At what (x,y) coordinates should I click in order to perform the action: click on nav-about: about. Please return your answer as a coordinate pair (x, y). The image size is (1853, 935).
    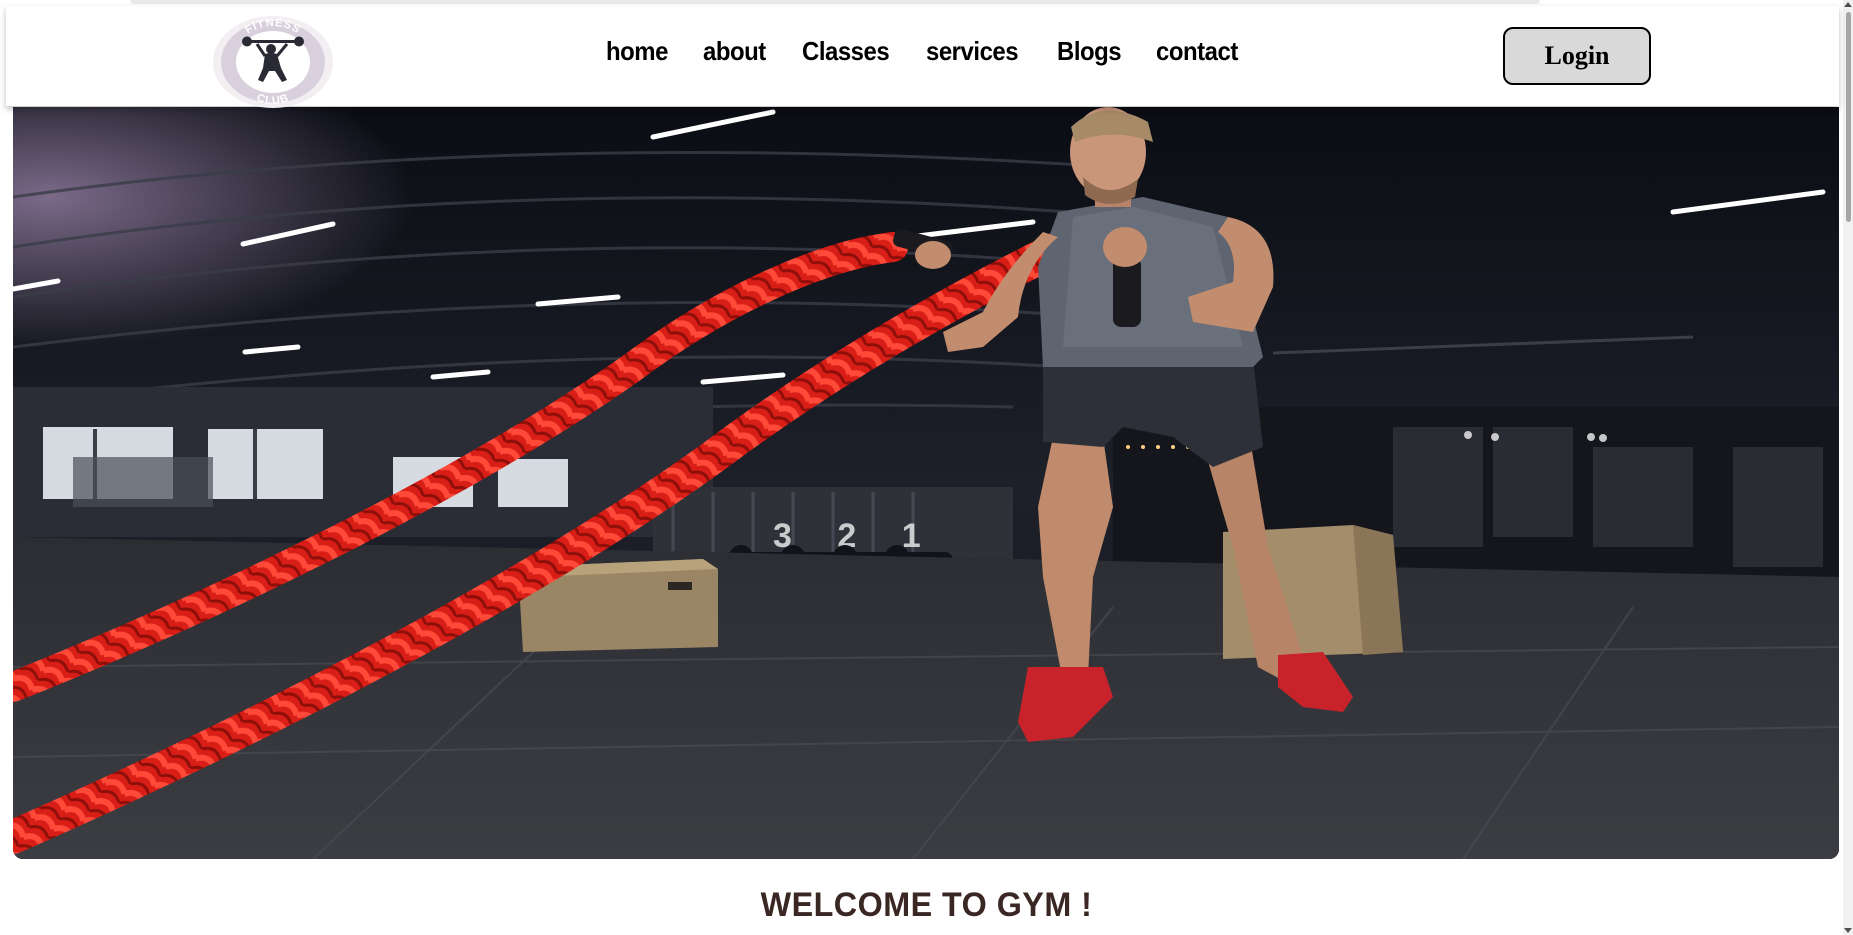
    Looking at the image, I should click on (734, 51).